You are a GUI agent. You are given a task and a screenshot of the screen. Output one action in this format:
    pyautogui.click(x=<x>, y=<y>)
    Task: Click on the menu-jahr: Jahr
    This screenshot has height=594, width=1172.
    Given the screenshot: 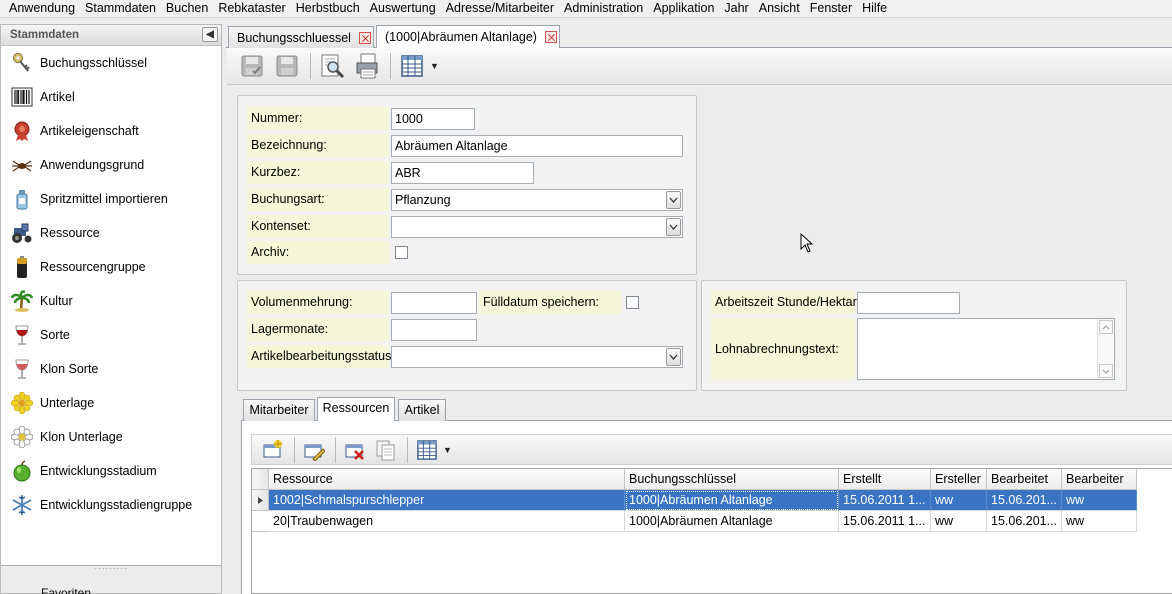 What is the action you would take?
    pyautogui.click(x=736, y=9)
    